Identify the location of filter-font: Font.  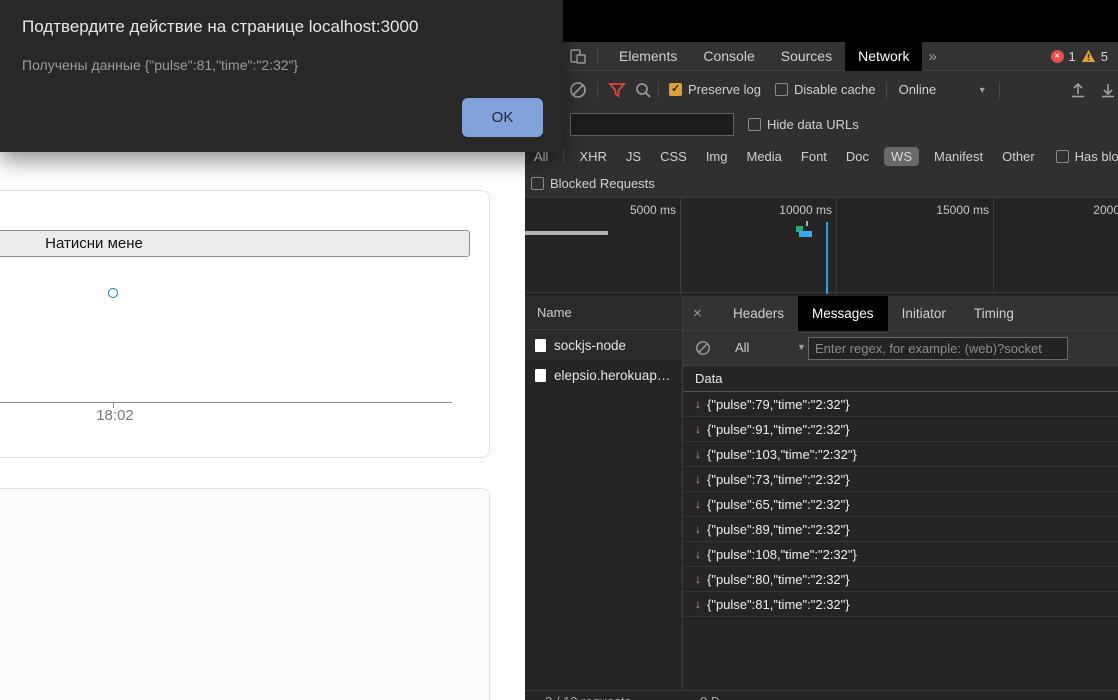
(814, 156).